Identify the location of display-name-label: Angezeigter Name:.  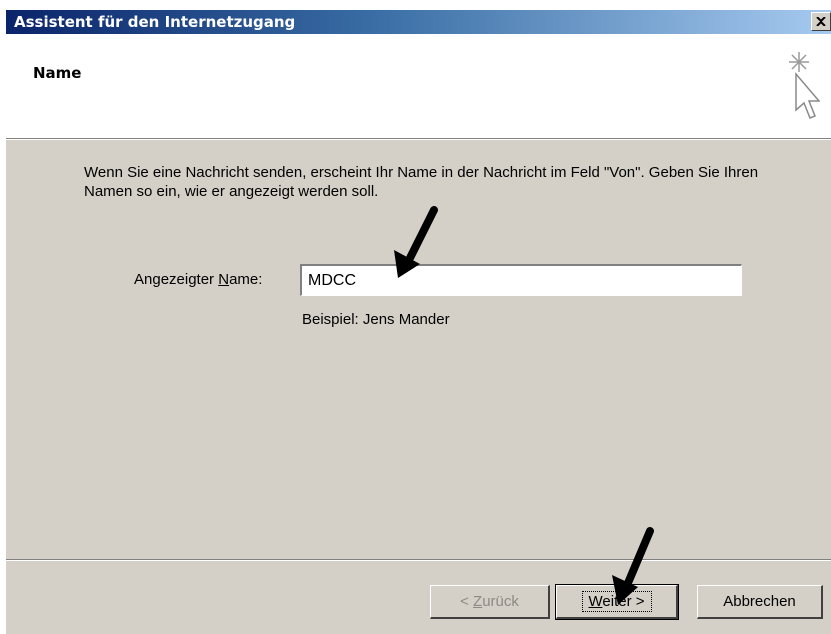
(198, 279).